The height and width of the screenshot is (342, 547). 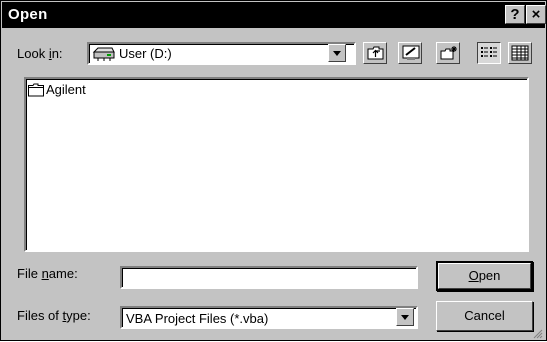 I want to click on look-in-label: Look in:, so click(x=40, y=53).